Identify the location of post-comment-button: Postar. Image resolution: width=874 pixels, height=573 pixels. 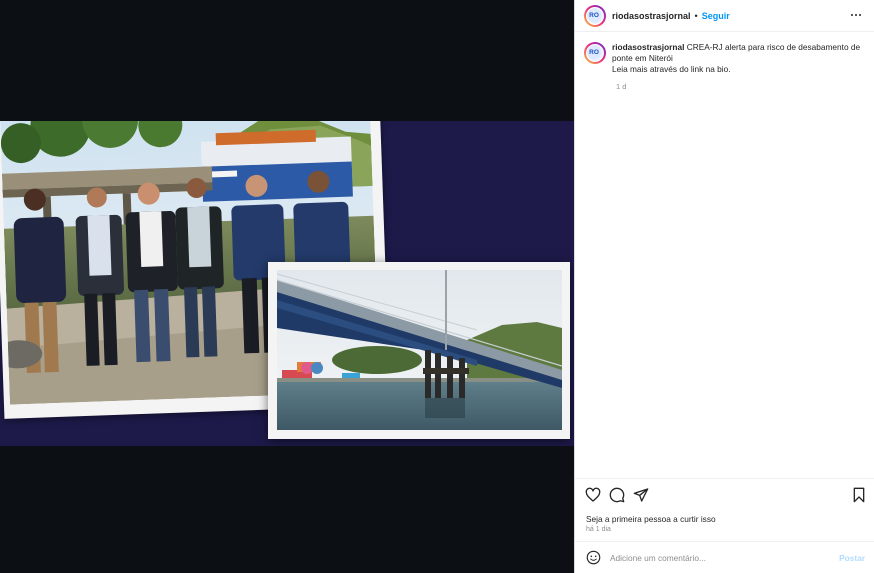
(852, 558).